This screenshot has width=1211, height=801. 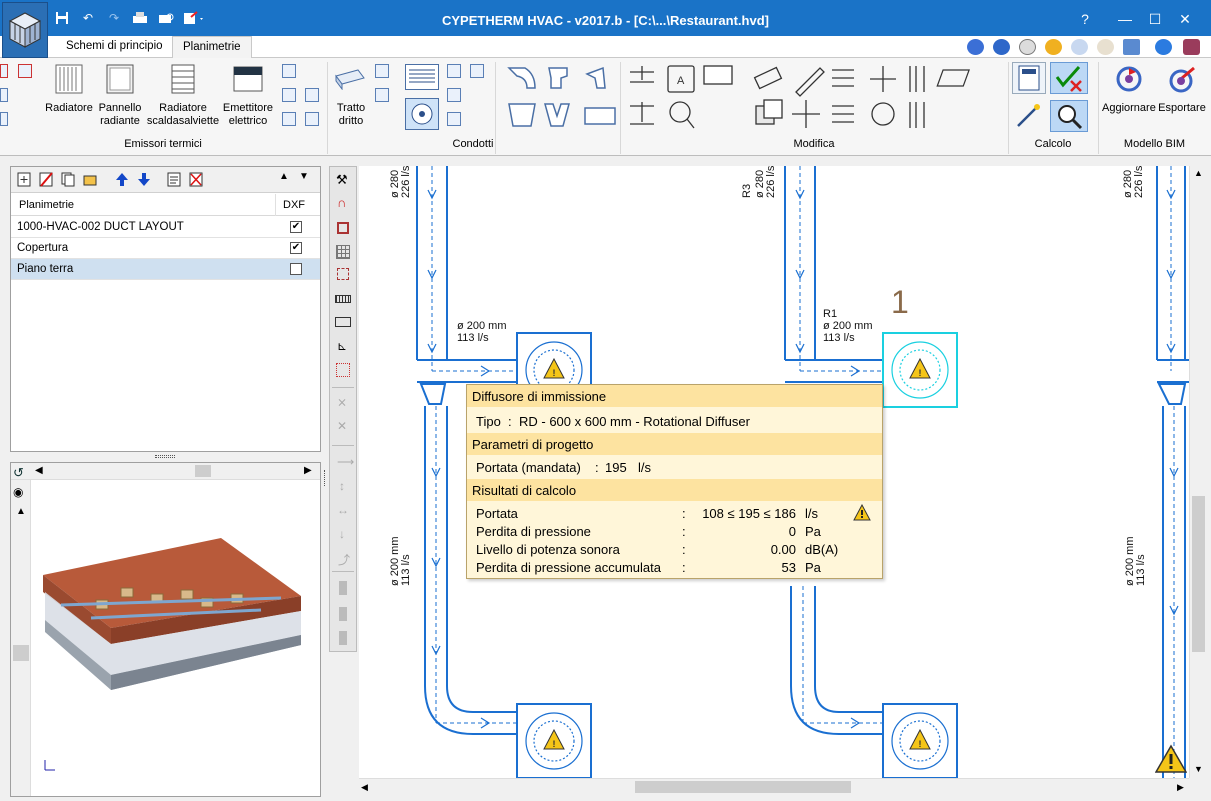 I want to click on column-divider, so click(x=275, y=205).